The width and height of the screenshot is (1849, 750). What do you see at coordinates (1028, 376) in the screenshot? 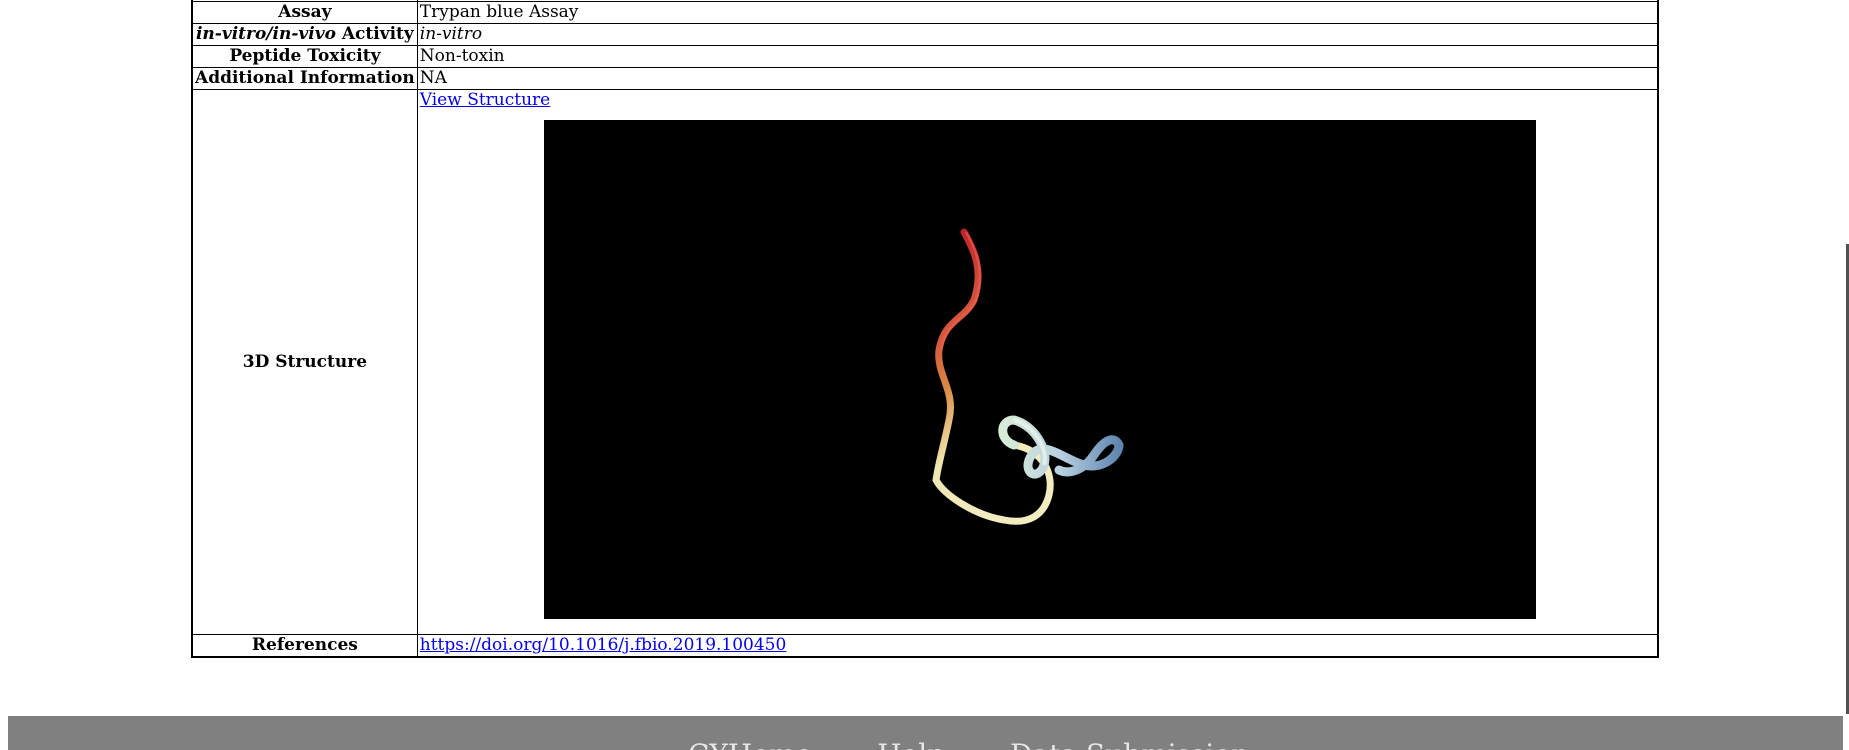
I see `protein-ribbon-graphic` at bounding box center [1028, 376].